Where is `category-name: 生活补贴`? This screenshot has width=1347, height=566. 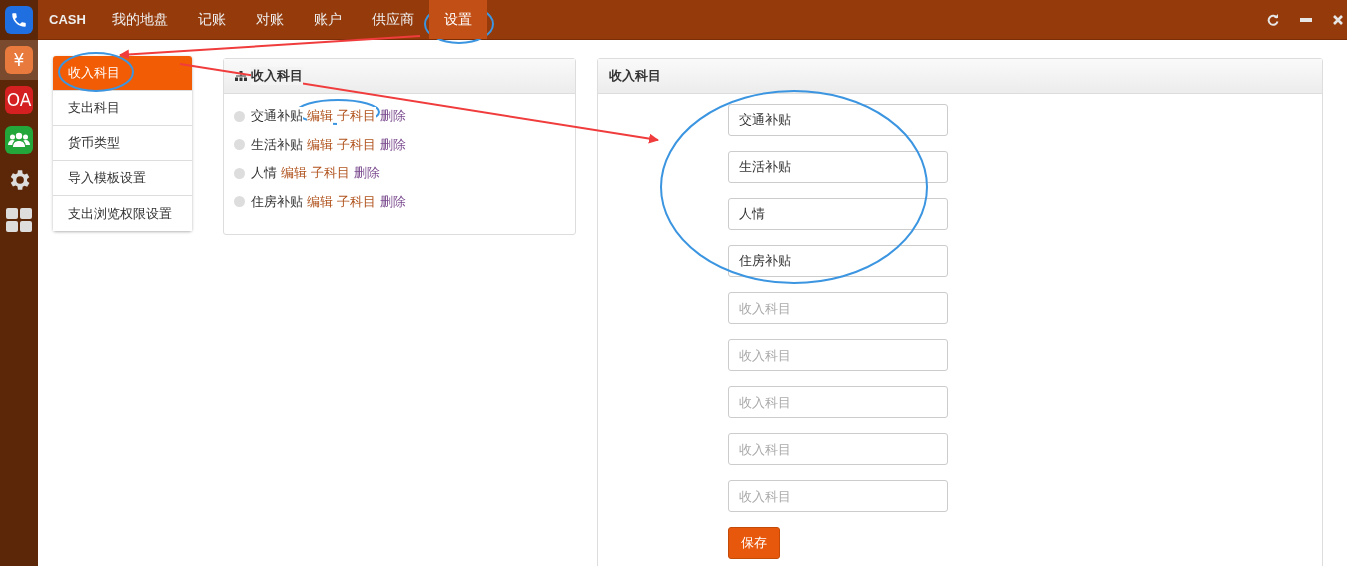 category-name: 生活补贴 is located at coordinates (277, 144).